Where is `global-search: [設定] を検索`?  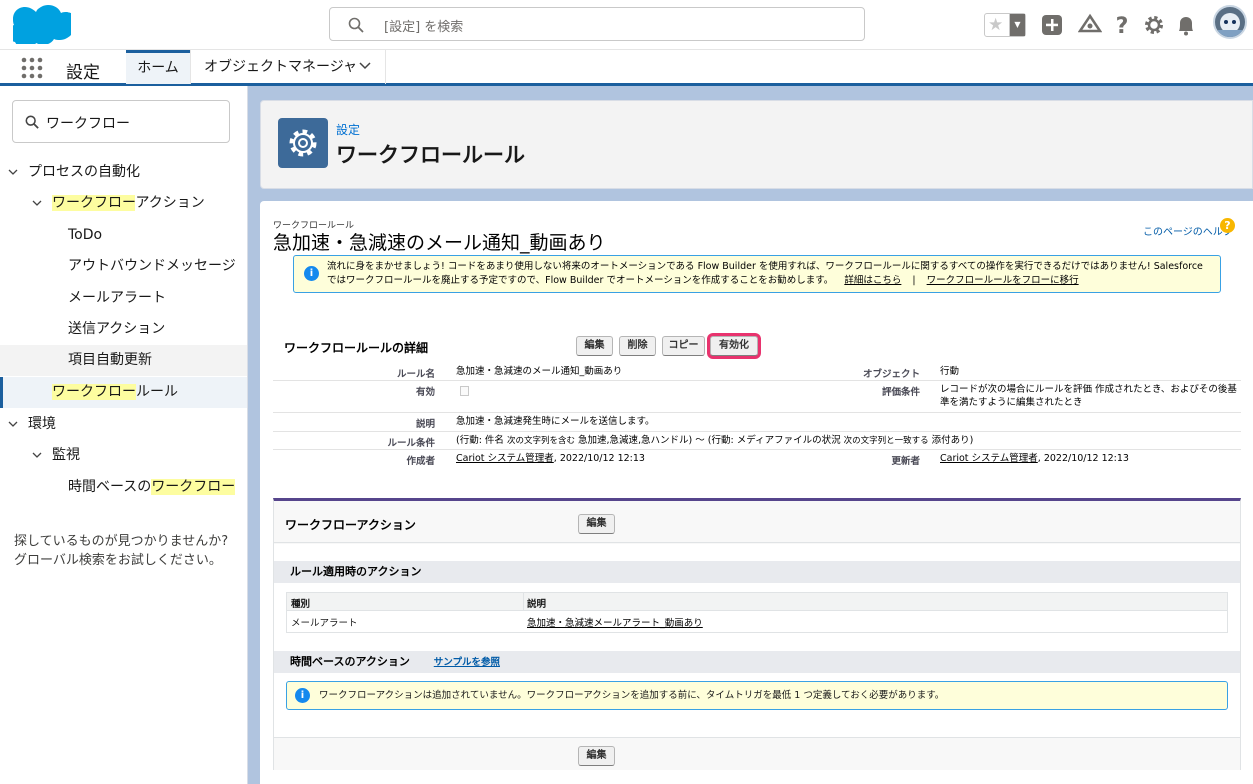
global-search: [設定] を検索 is located at coordinates (597, 24).